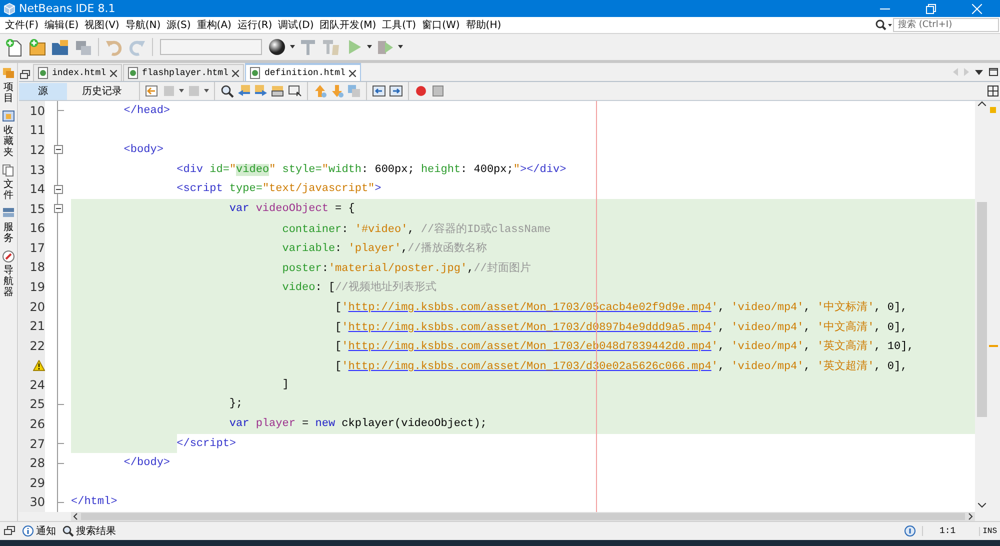 This screenshot has height=546, width=1000. What do you see at coordinates (523, 516) in the screenshot?
I see `horizontal-scrollbar` at bounding box center [523, 516].